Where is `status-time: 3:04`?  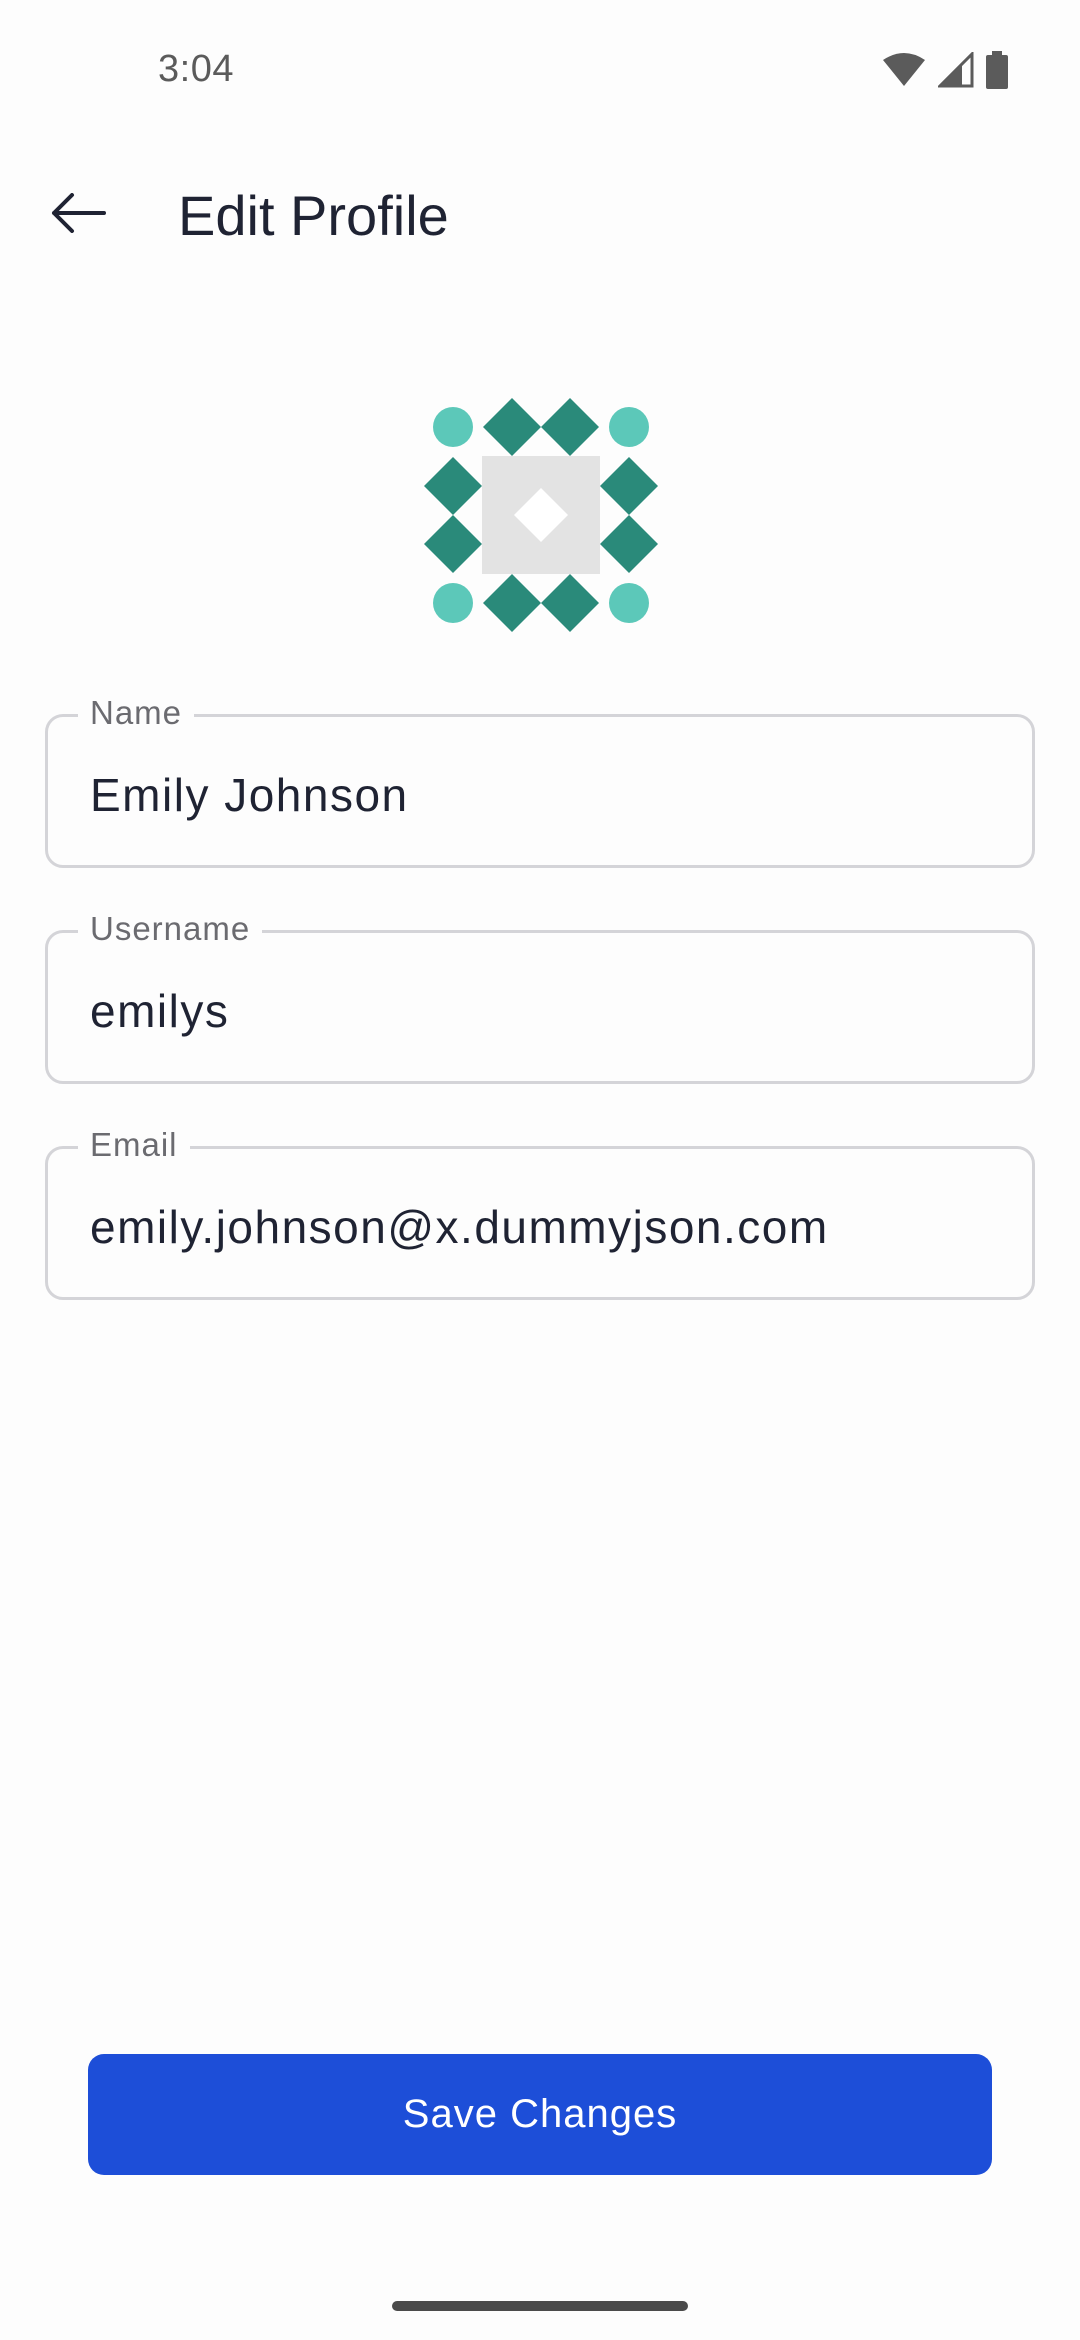 status-time: 3:04 is located at coordinates (196, 69).